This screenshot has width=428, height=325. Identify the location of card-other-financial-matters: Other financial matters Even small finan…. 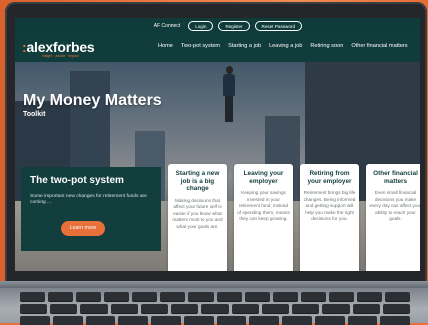
(393, 217).